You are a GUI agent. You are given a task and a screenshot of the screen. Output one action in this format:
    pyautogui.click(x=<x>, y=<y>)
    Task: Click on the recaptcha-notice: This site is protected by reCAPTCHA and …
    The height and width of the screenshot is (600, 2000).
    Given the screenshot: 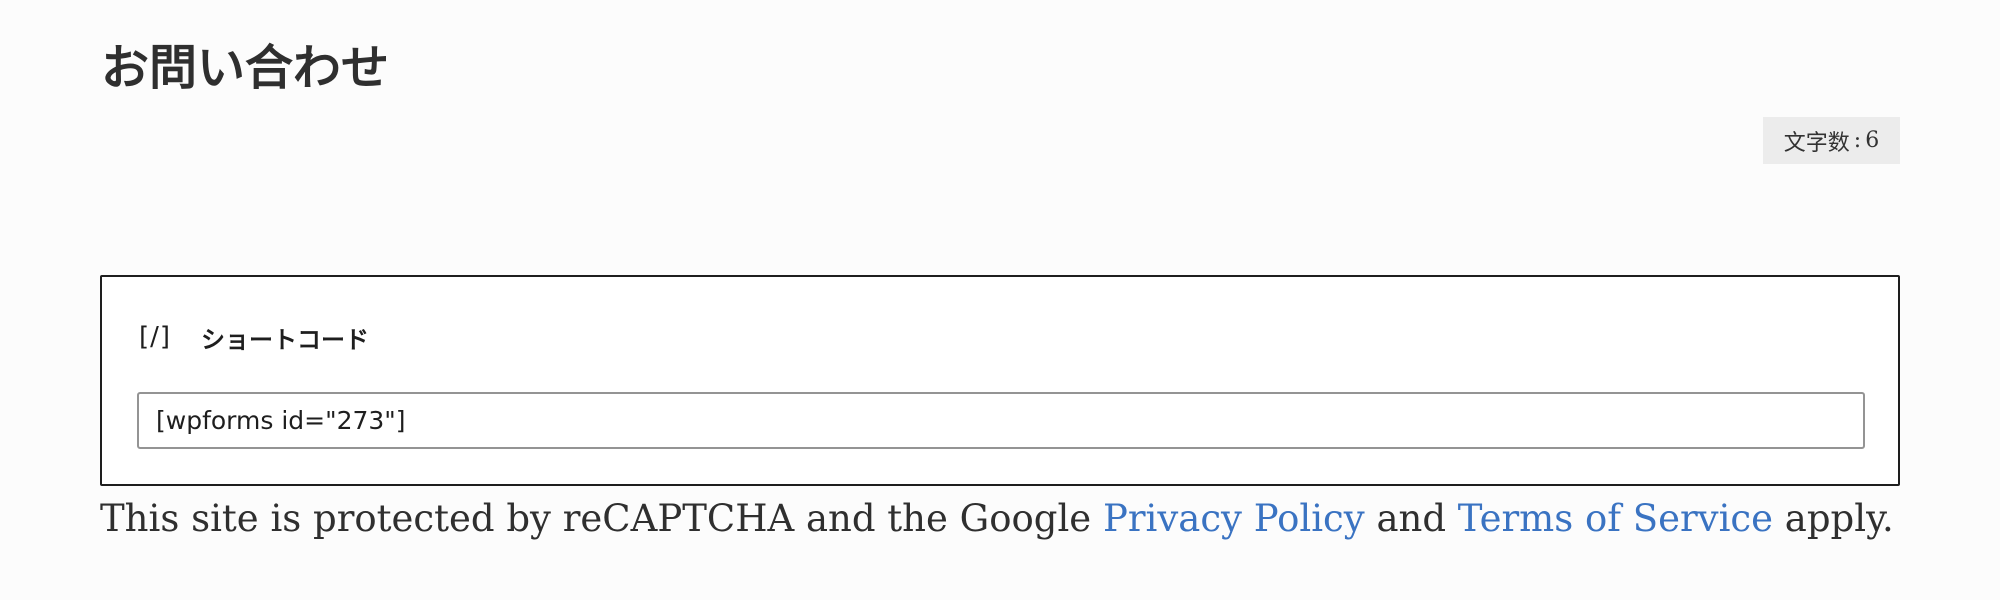 What is the action you would take?
    pyautogui.click(x=997, y=519)
    